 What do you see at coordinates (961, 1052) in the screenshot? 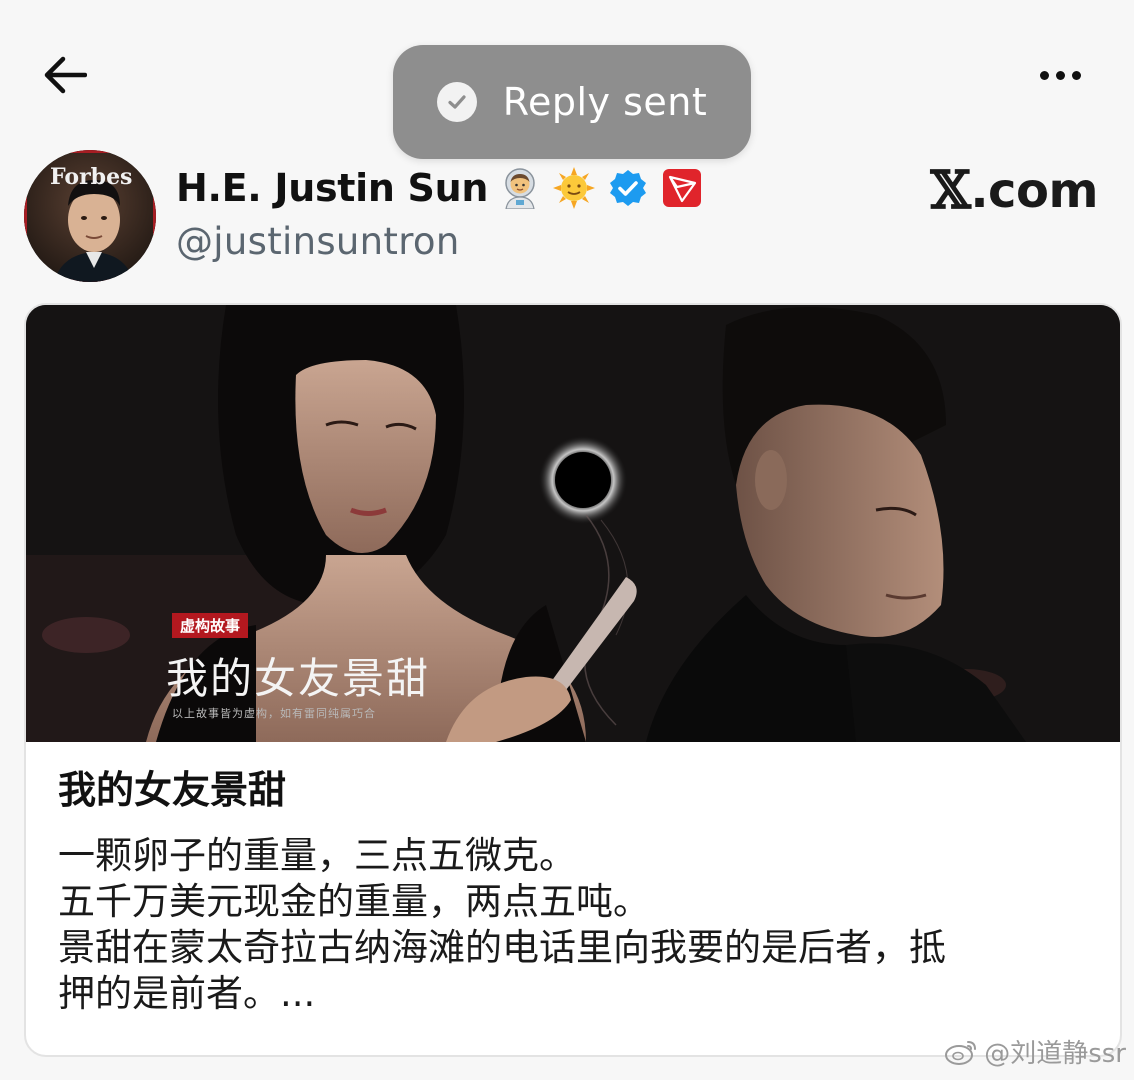
I see `weibo-icon` at bounding box center [961, 1052].